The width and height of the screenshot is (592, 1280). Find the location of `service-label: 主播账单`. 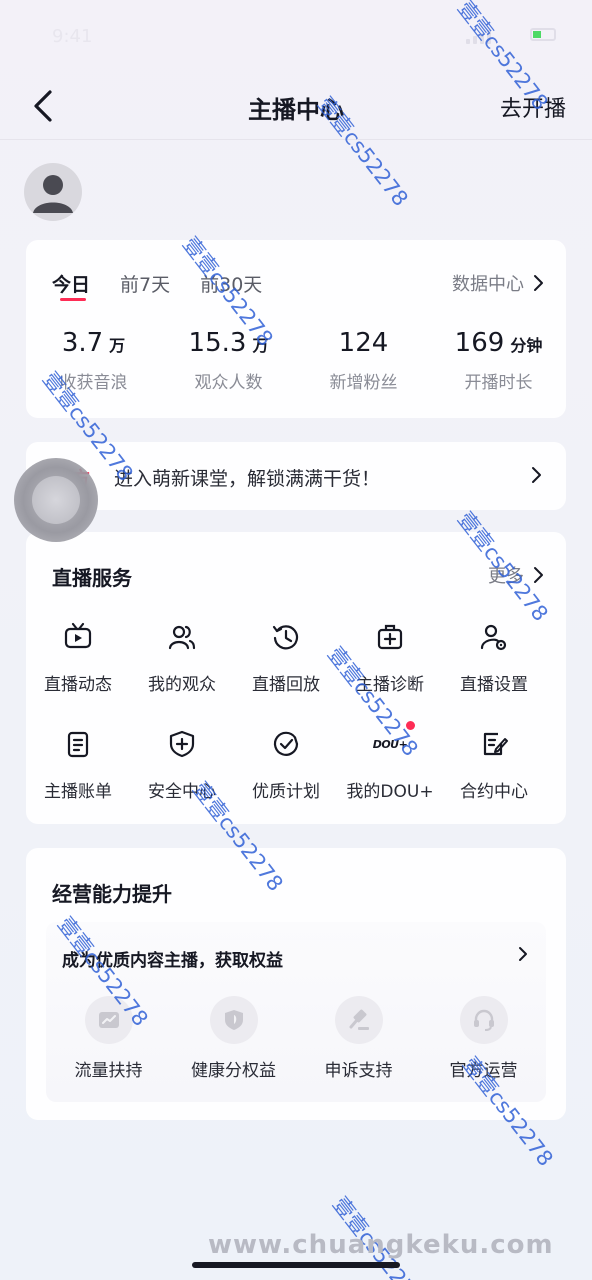

service-label: 主播账单 is located at coordinates (78, 792).